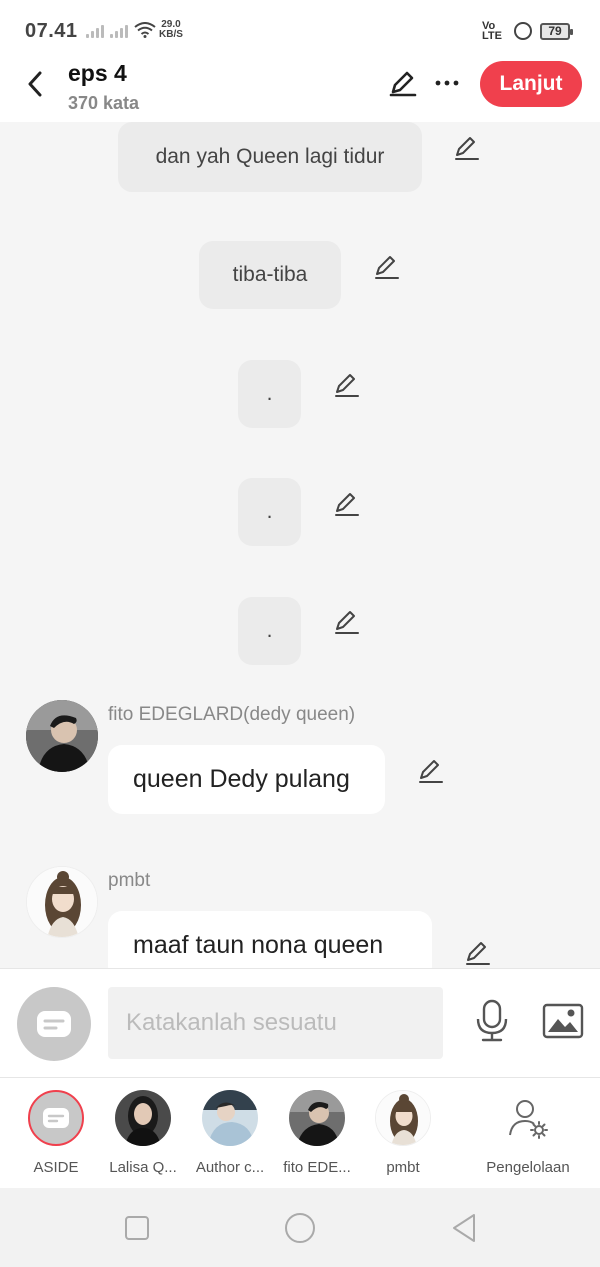 This screenshot has height=1267, width=600. What do you see at coordinates (300, 91) in the screenshot?
I see `story-header: eps 4 370 kata Lanjut` at bounding box center [300, 91].